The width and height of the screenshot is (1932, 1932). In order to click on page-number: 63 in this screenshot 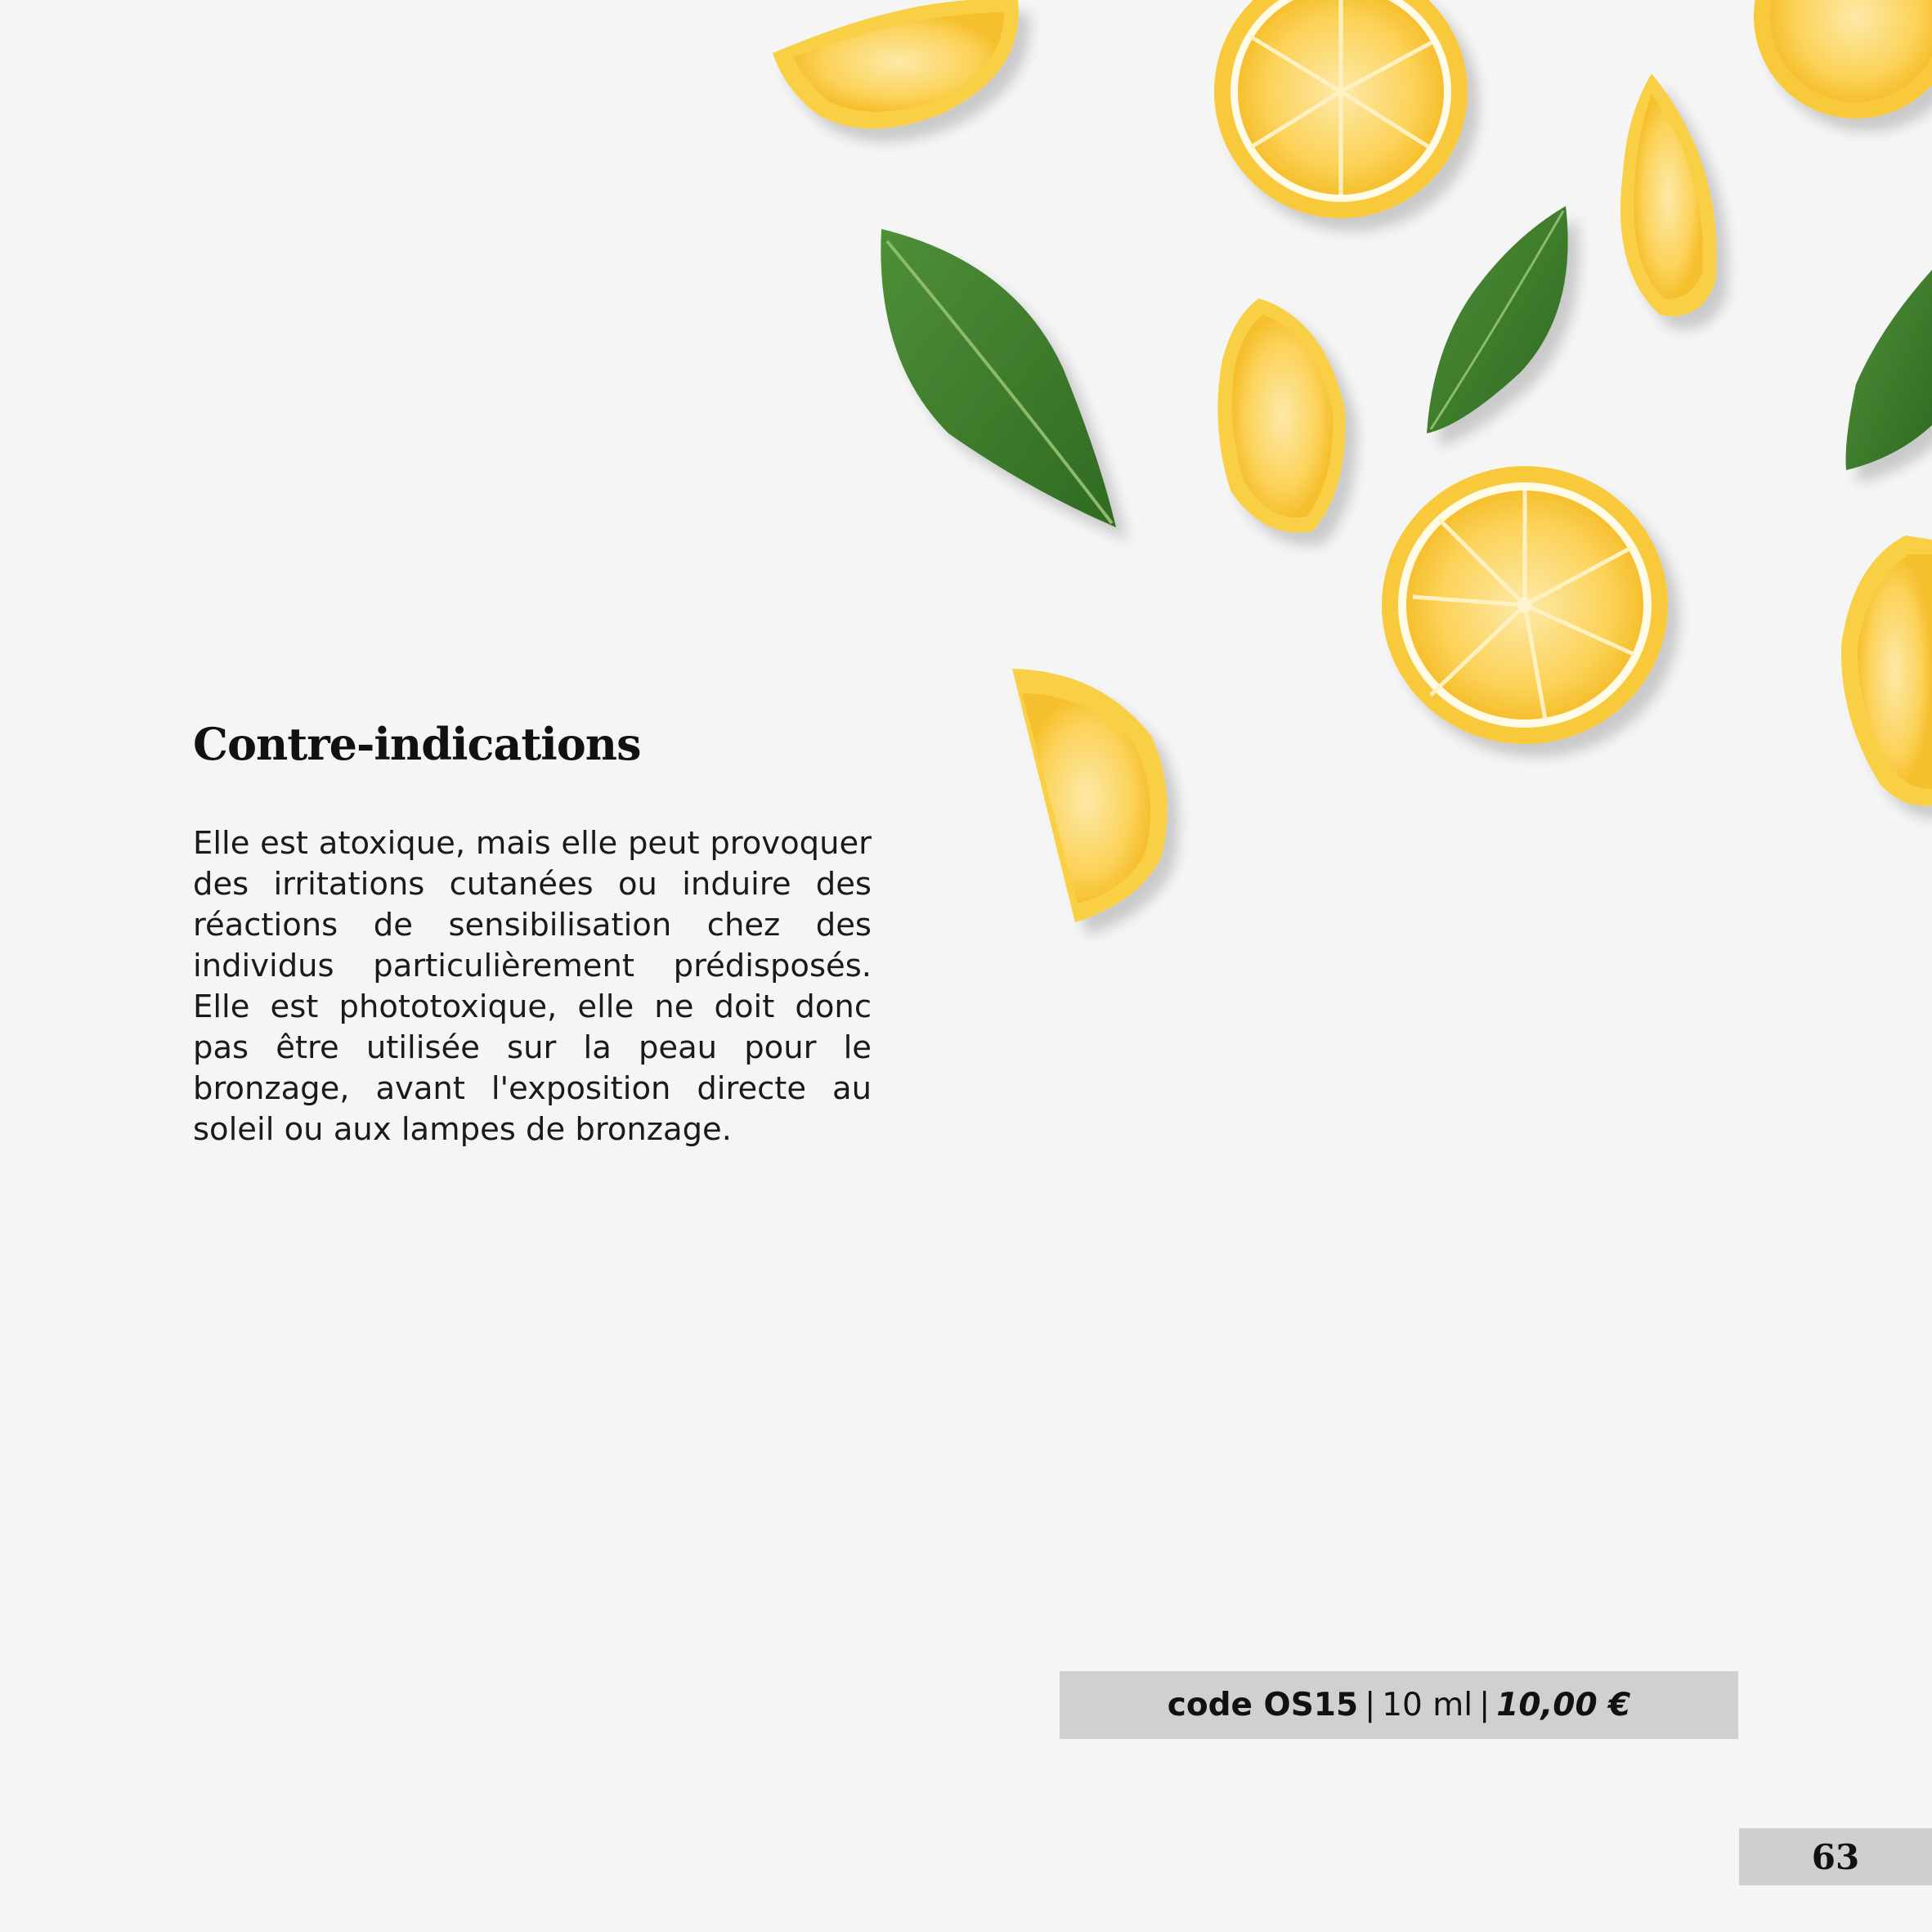, I will do `click(1835, 1856)`.